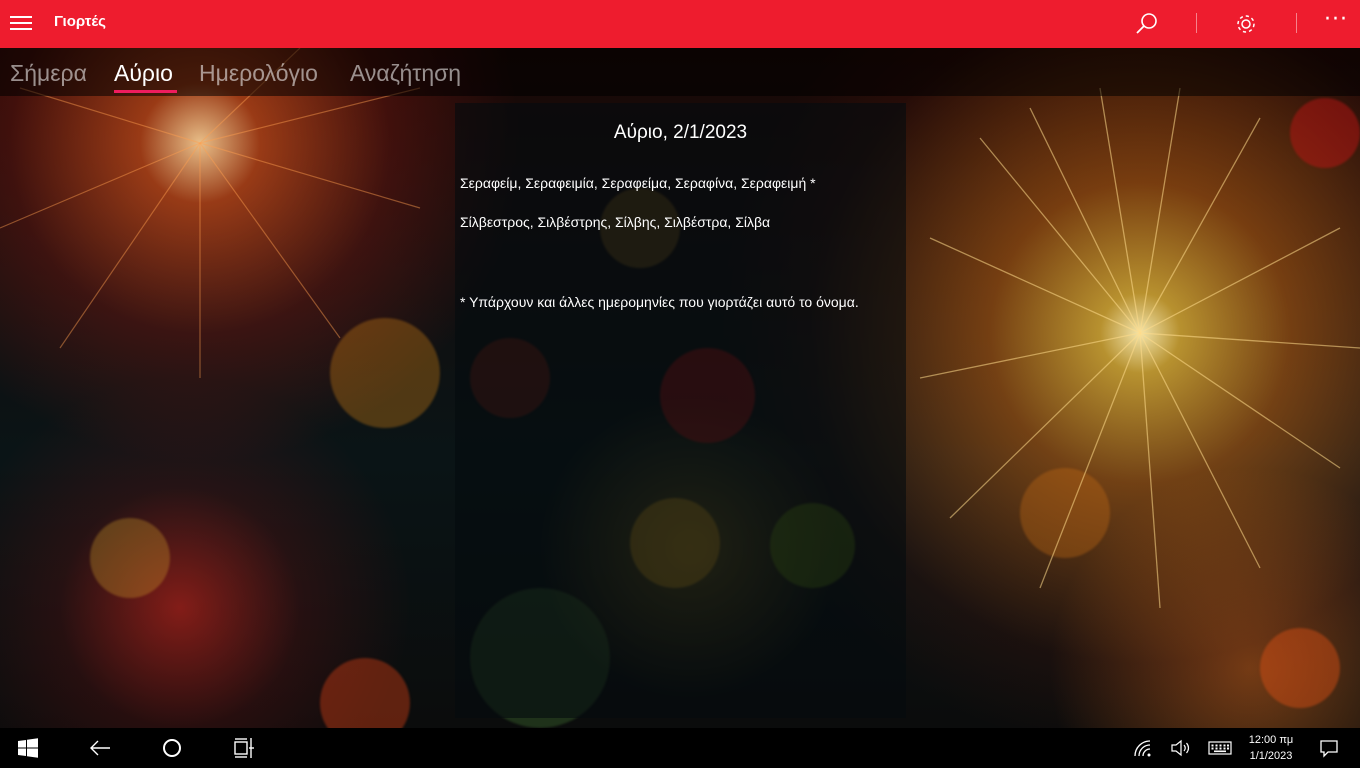 This screenshot has height=768, width=1360. I want to click on system-clock: 12:00 πμ 1/1/2023, so click(1271, 748).